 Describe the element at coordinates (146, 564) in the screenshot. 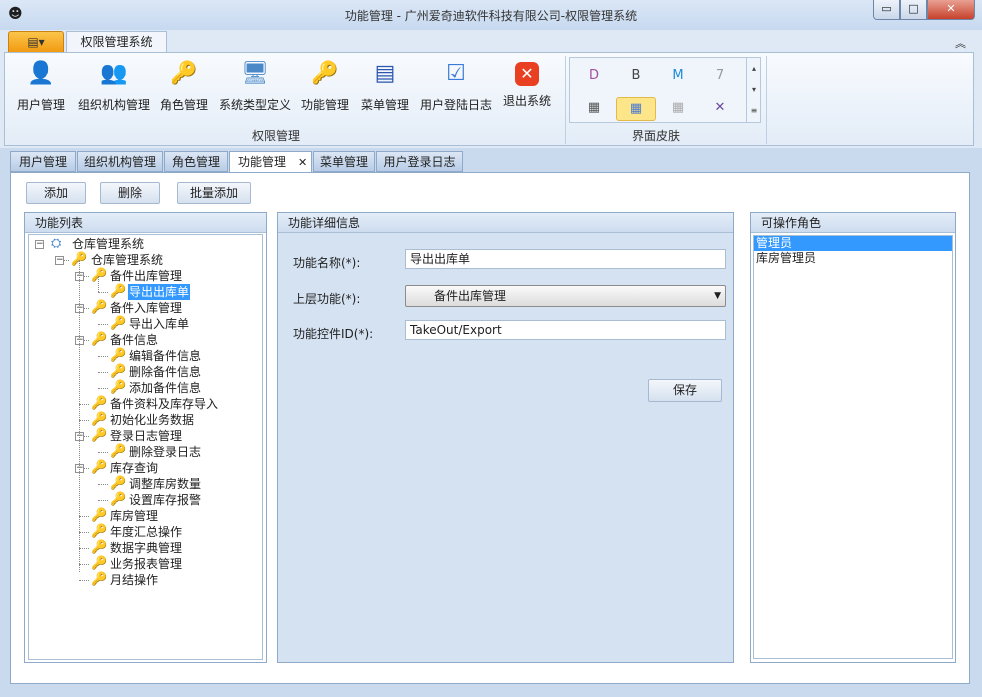

I see `tree-node: 业务报表管理` at that location.